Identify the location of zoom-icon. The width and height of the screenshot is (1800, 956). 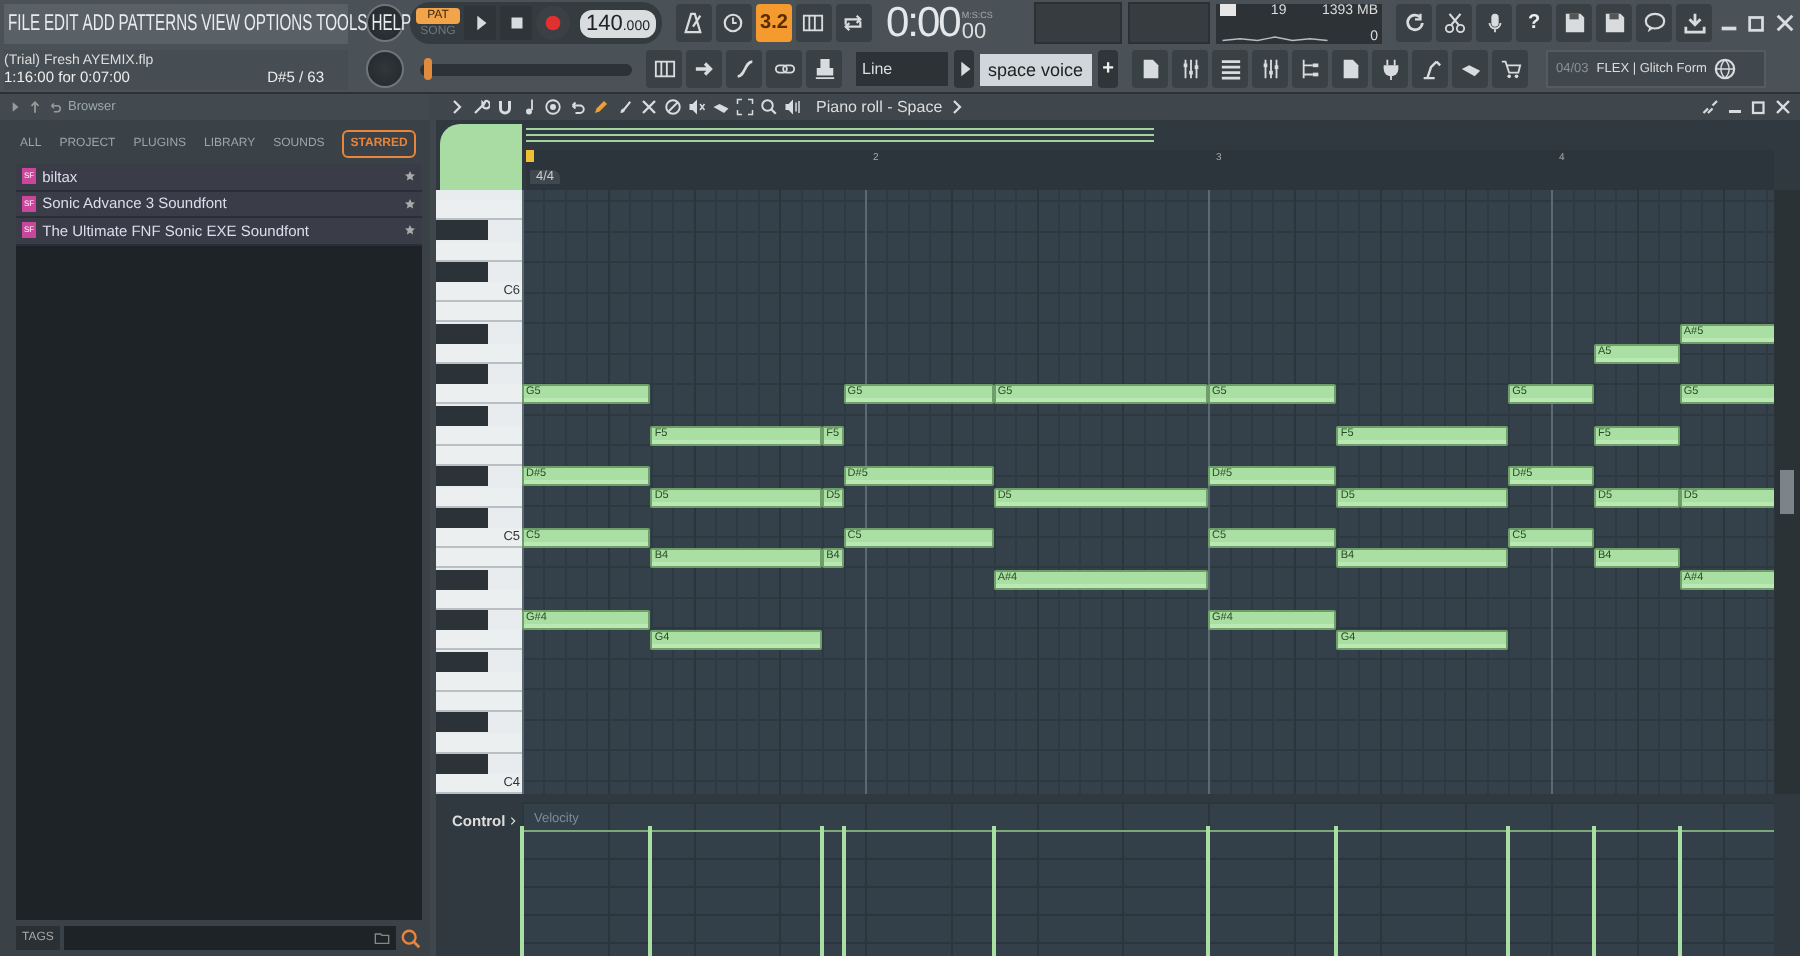
(769, 107).